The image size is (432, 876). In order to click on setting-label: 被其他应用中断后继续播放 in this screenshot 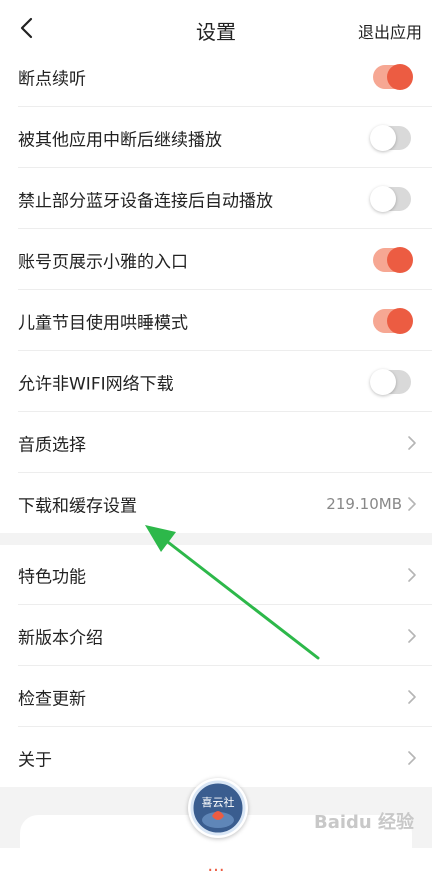, I will do `click(120, 140)`.